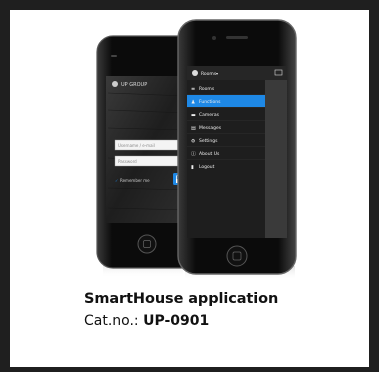 Image resolution: width=379 pixels, height=372 pixels. What do you see at coordinates (193, 142) in the screenshot?
I see `gear-icon: ⚙` at bounding box center [193, 142].